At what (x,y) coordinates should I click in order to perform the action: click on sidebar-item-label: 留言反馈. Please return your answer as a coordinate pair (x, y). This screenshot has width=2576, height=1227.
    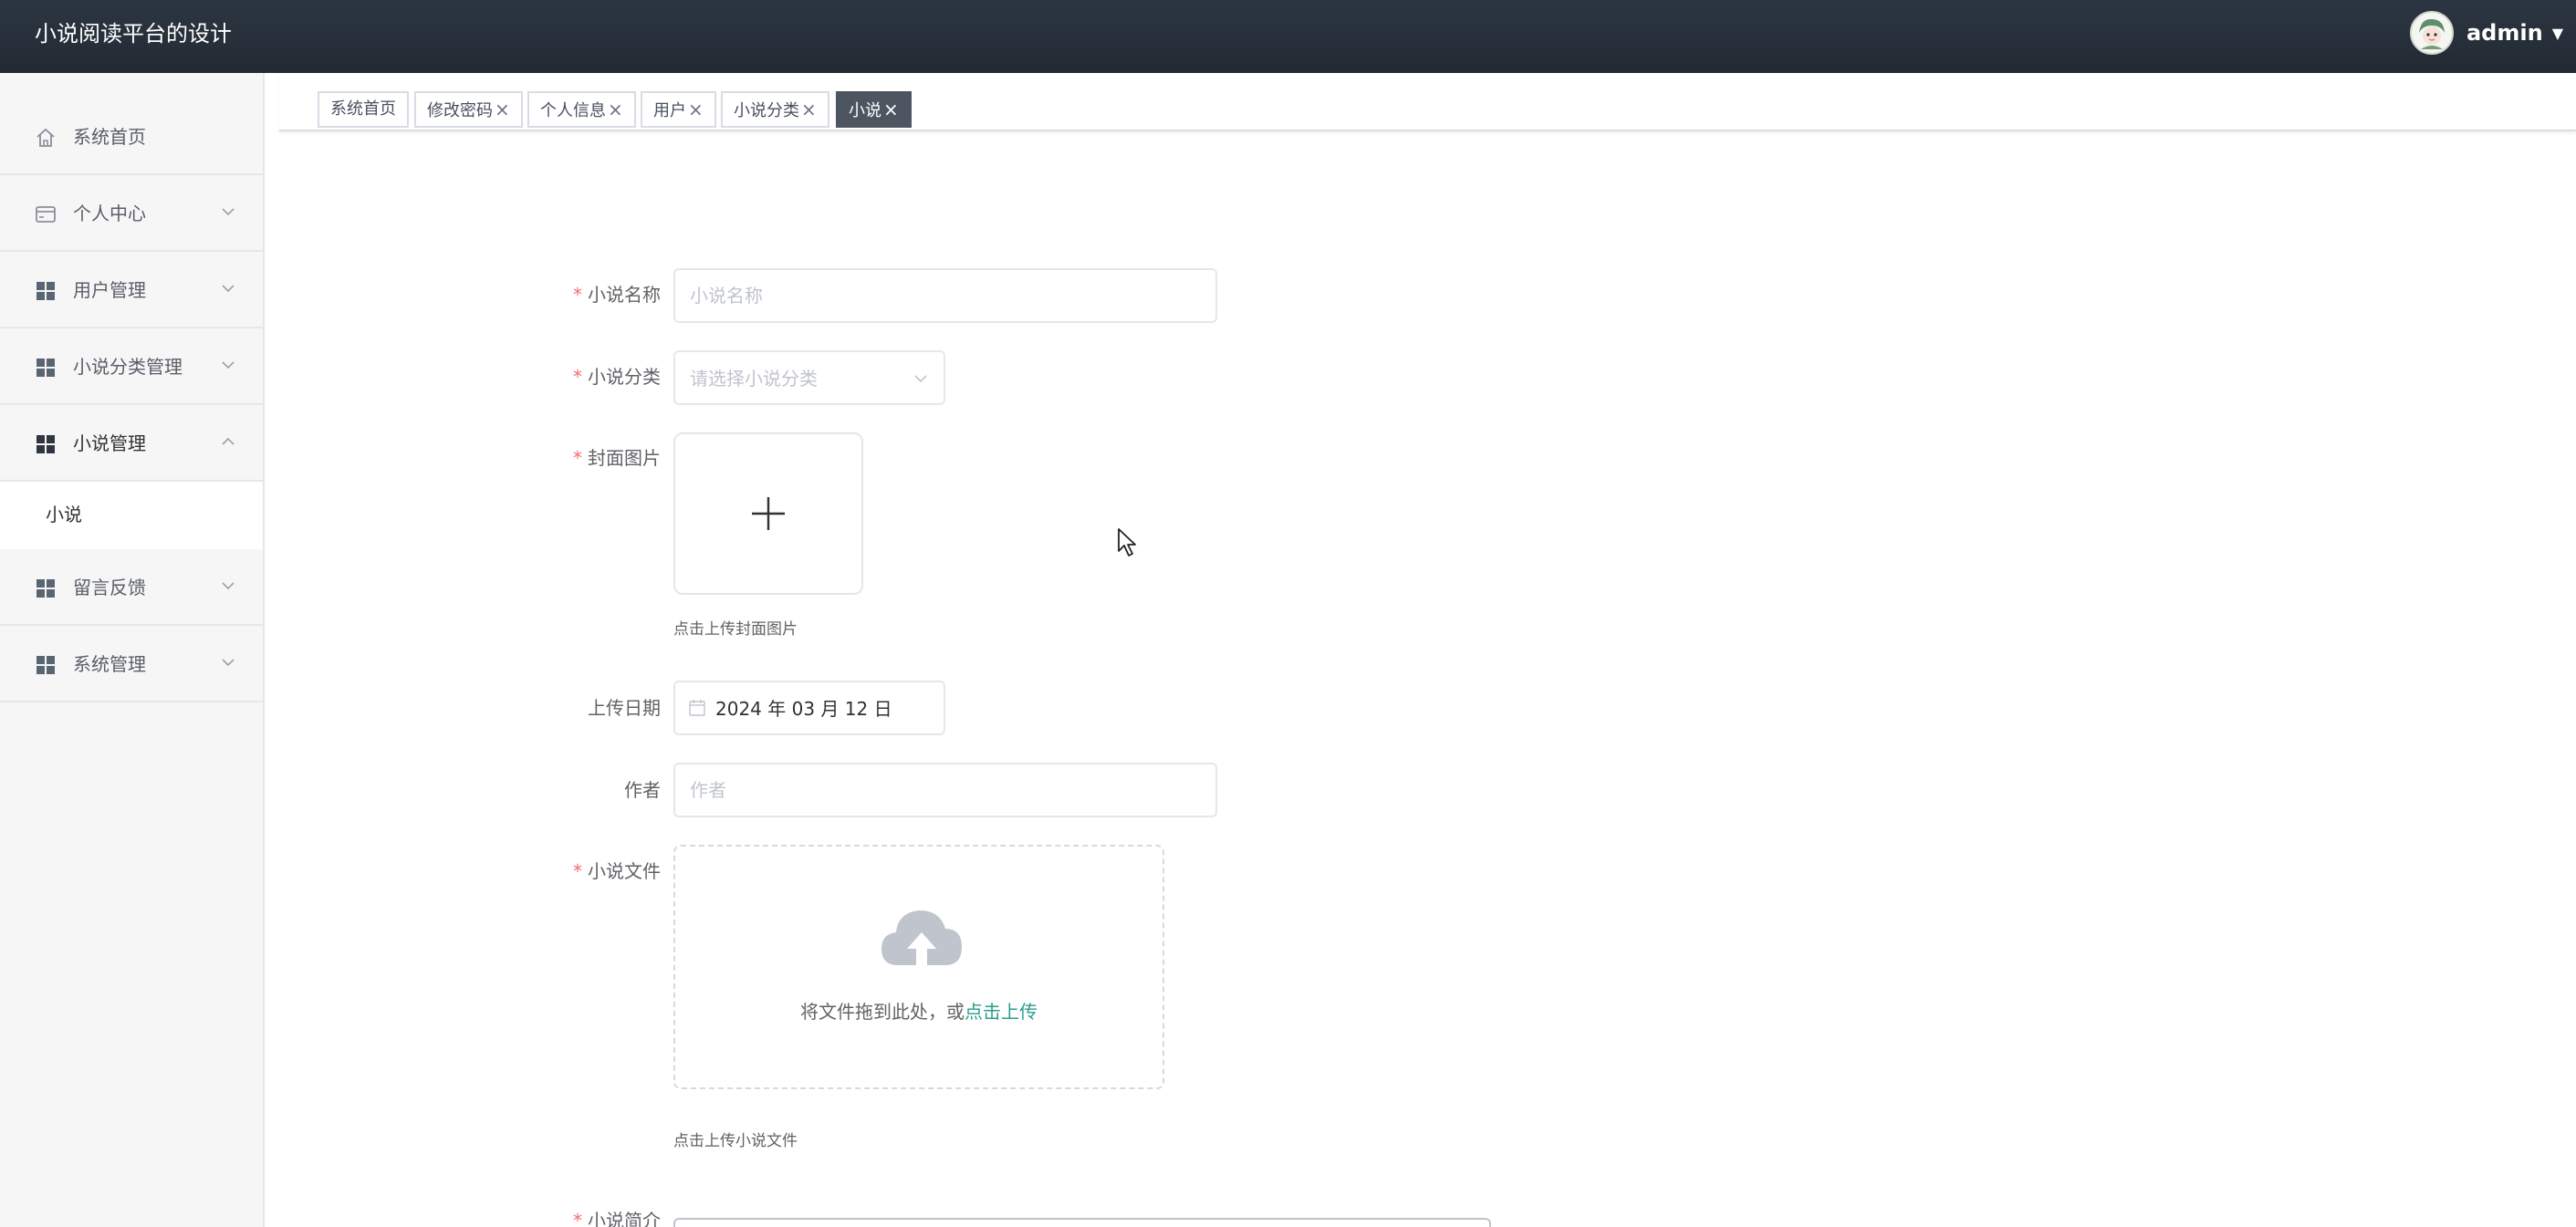
    Looking at the image, I should click on (109, 587).